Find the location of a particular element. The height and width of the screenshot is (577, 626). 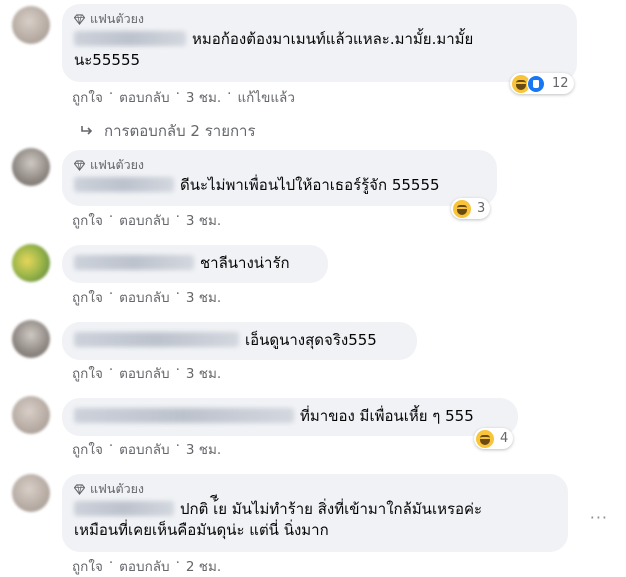

reactions-summary: 4 is located at coordinates (494, 438).